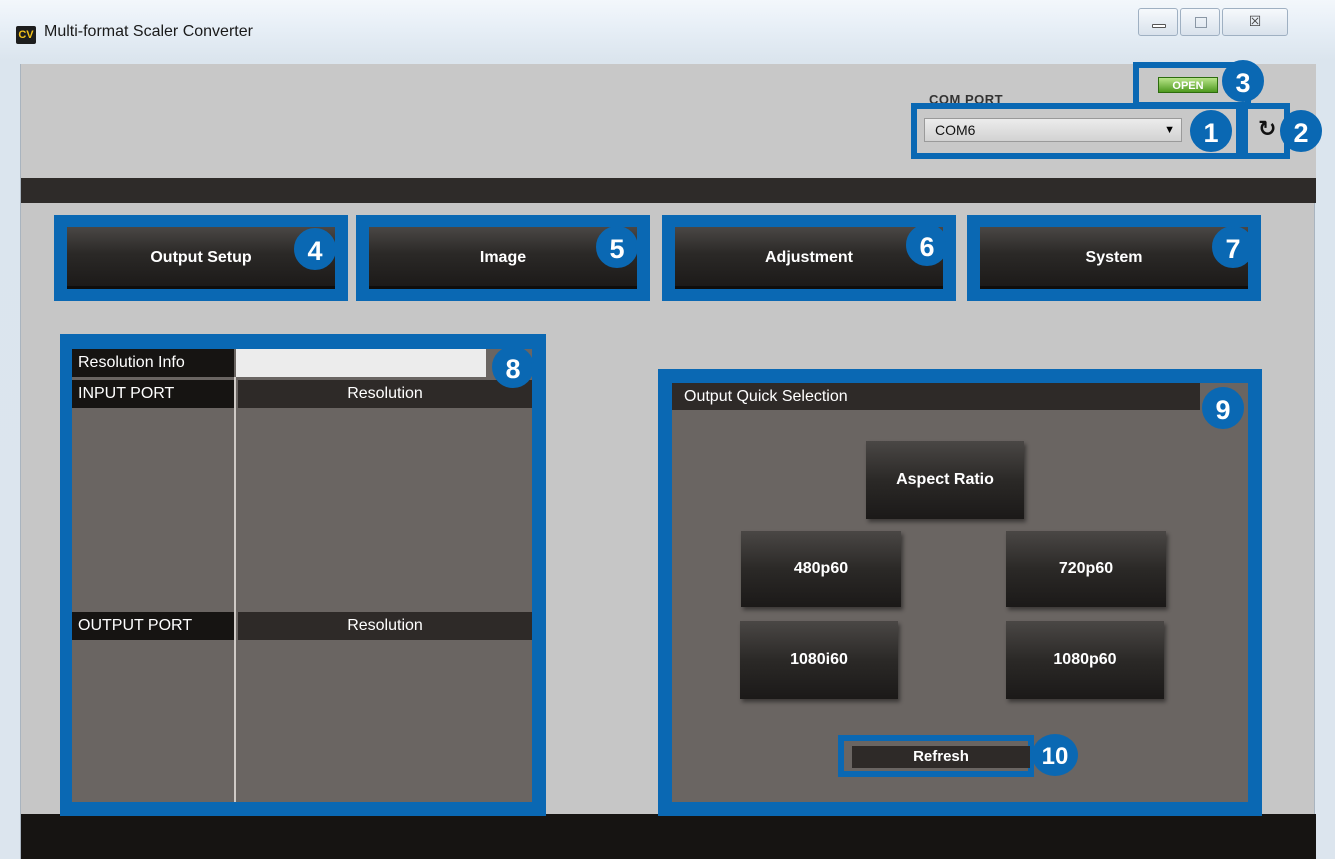 Image resolution: width=1335 pixels, height=859 pixels. I want to click on input-resolution-header: Resolution, so click(385, 394).